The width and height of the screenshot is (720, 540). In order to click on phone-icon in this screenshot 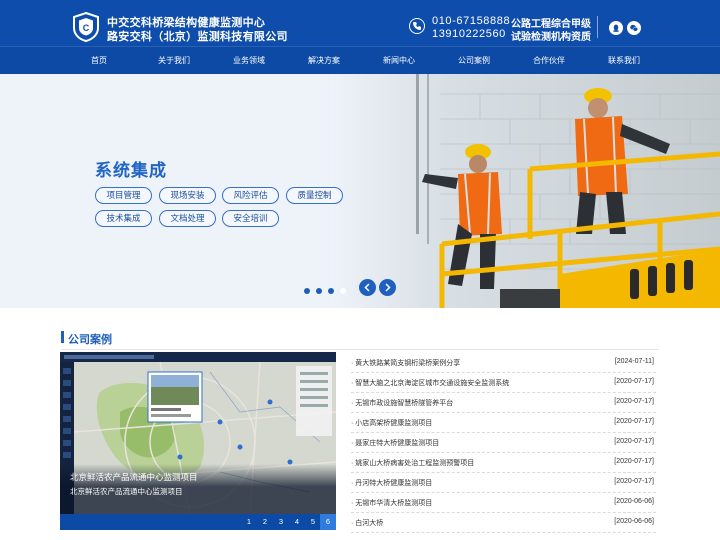, I will do `click(417, 26)`.